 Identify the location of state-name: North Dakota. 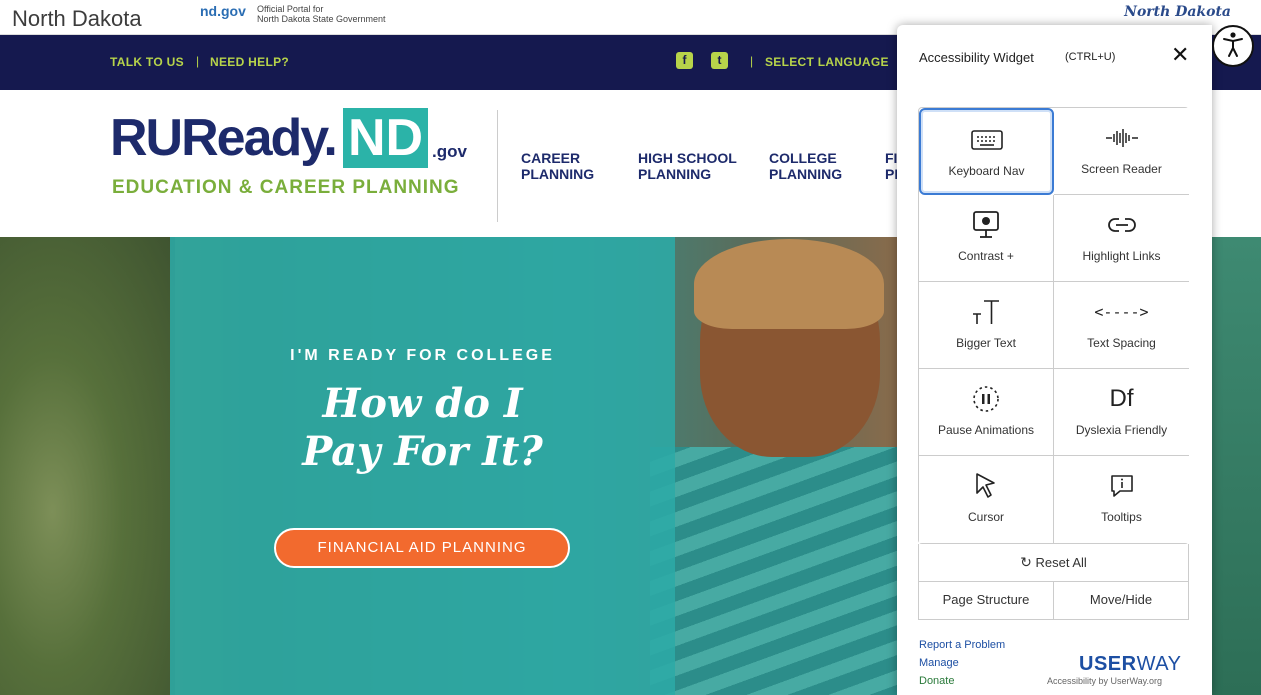
(77, 19).